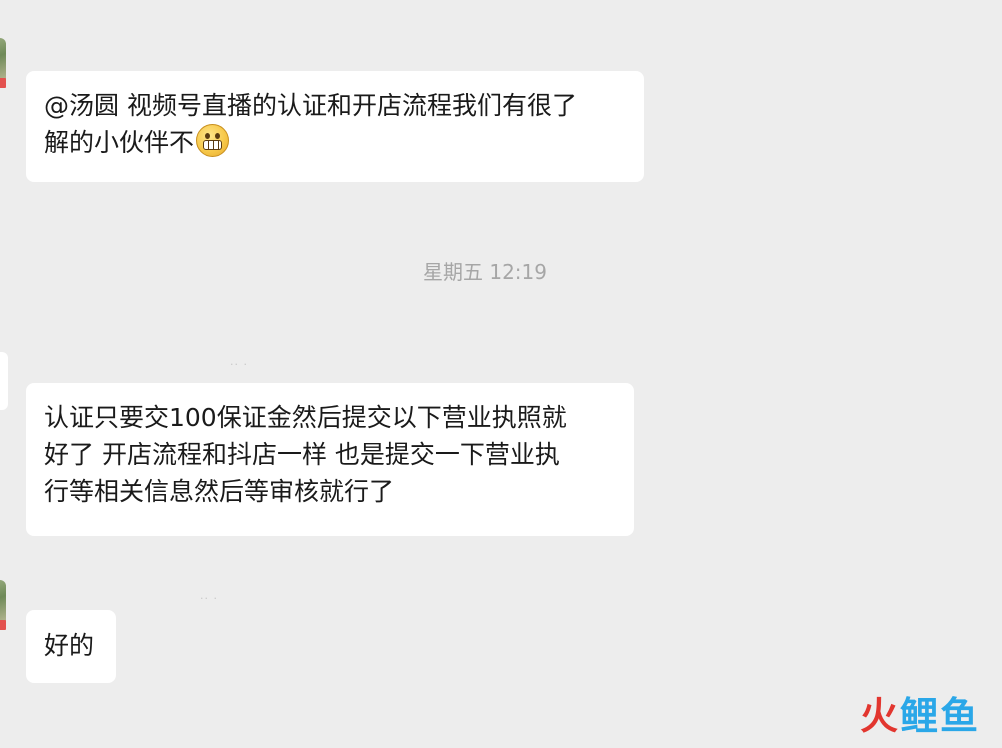 This screenshot has width=1002, height=748. Describe the element at coordinates (213, 140) in the screenshot. I see `grimacing-face-icon` at that location.